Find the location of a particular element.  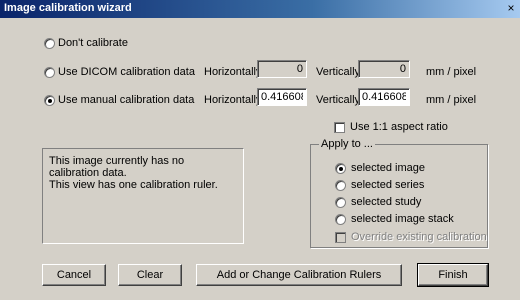

title-bar: Image calibration wizard × is located at coordinates (260, 9).